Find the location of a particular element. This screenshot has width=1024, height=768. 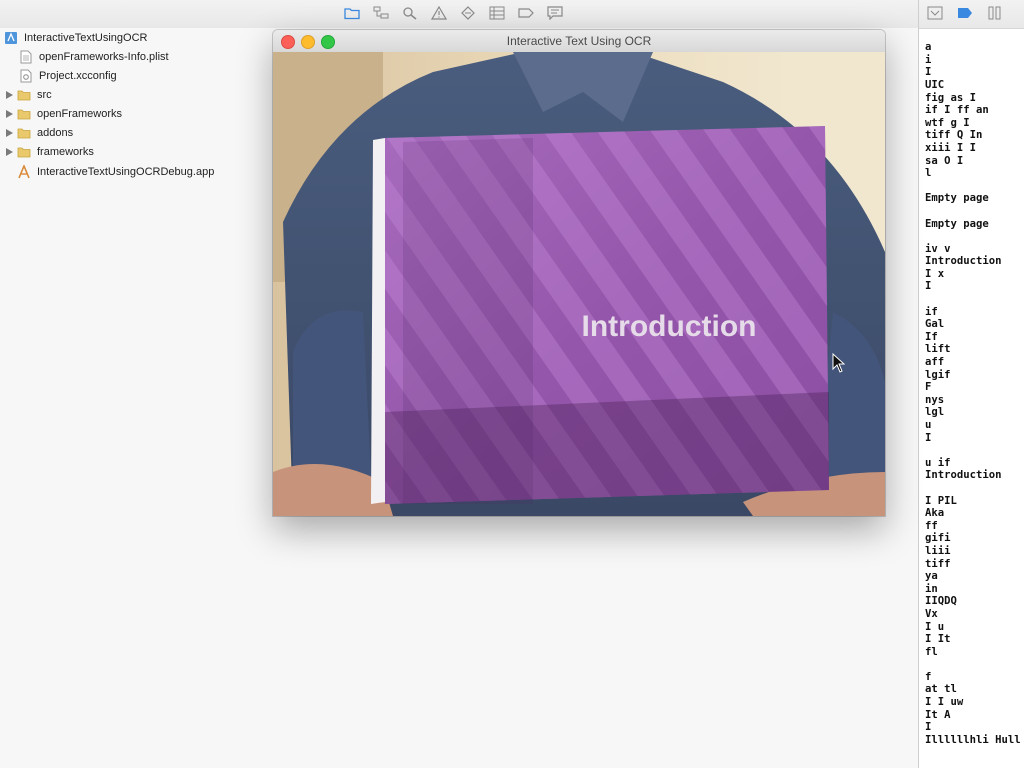

tree-item-label: openFrameworks is located at coordinates (79, 113).